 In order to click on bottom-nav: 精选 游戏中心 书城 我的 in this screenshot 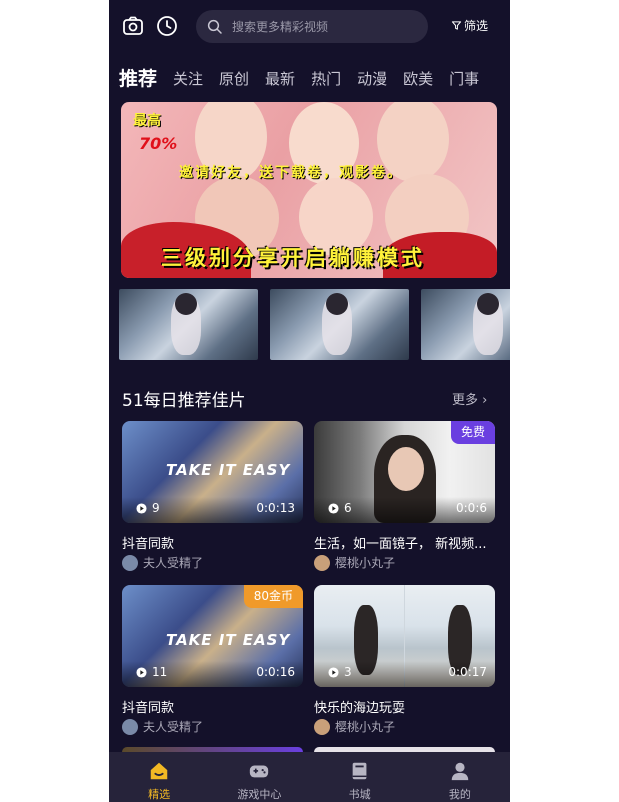, I will do `click(309, 777)`.